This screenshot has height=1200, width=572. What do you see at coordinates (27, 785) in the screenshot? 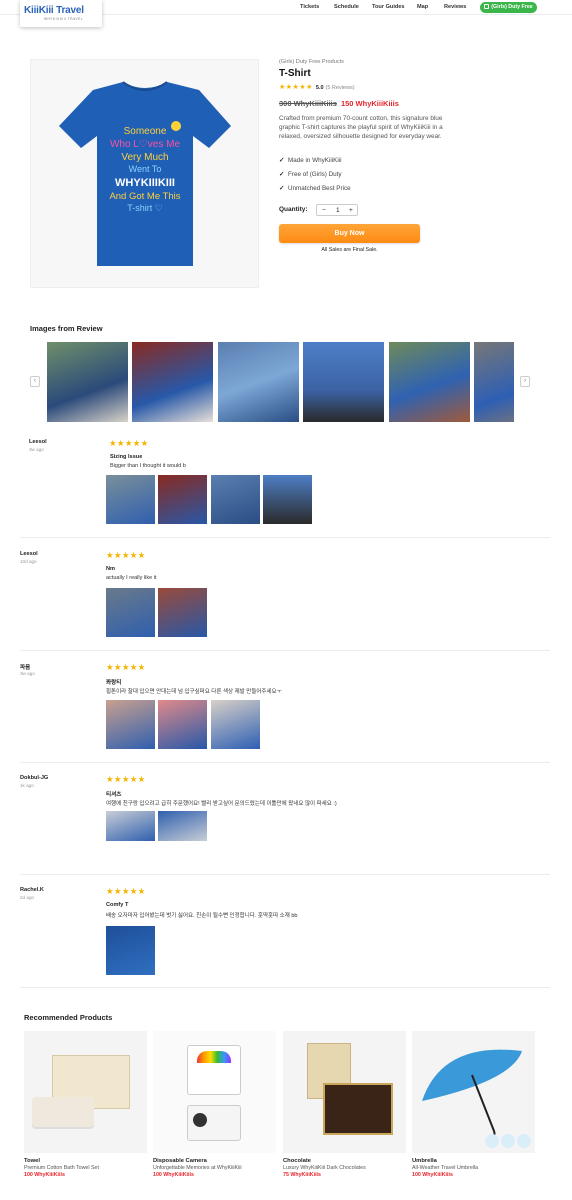
I see `review-date: 1k ago` at bounding box center [27, 785].